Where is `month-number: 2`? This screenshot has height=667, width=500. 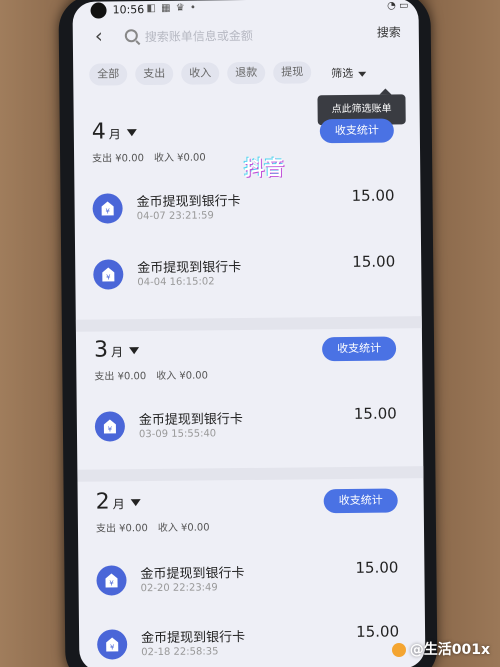 month-number: 2 is located at coordinates (102, 502).